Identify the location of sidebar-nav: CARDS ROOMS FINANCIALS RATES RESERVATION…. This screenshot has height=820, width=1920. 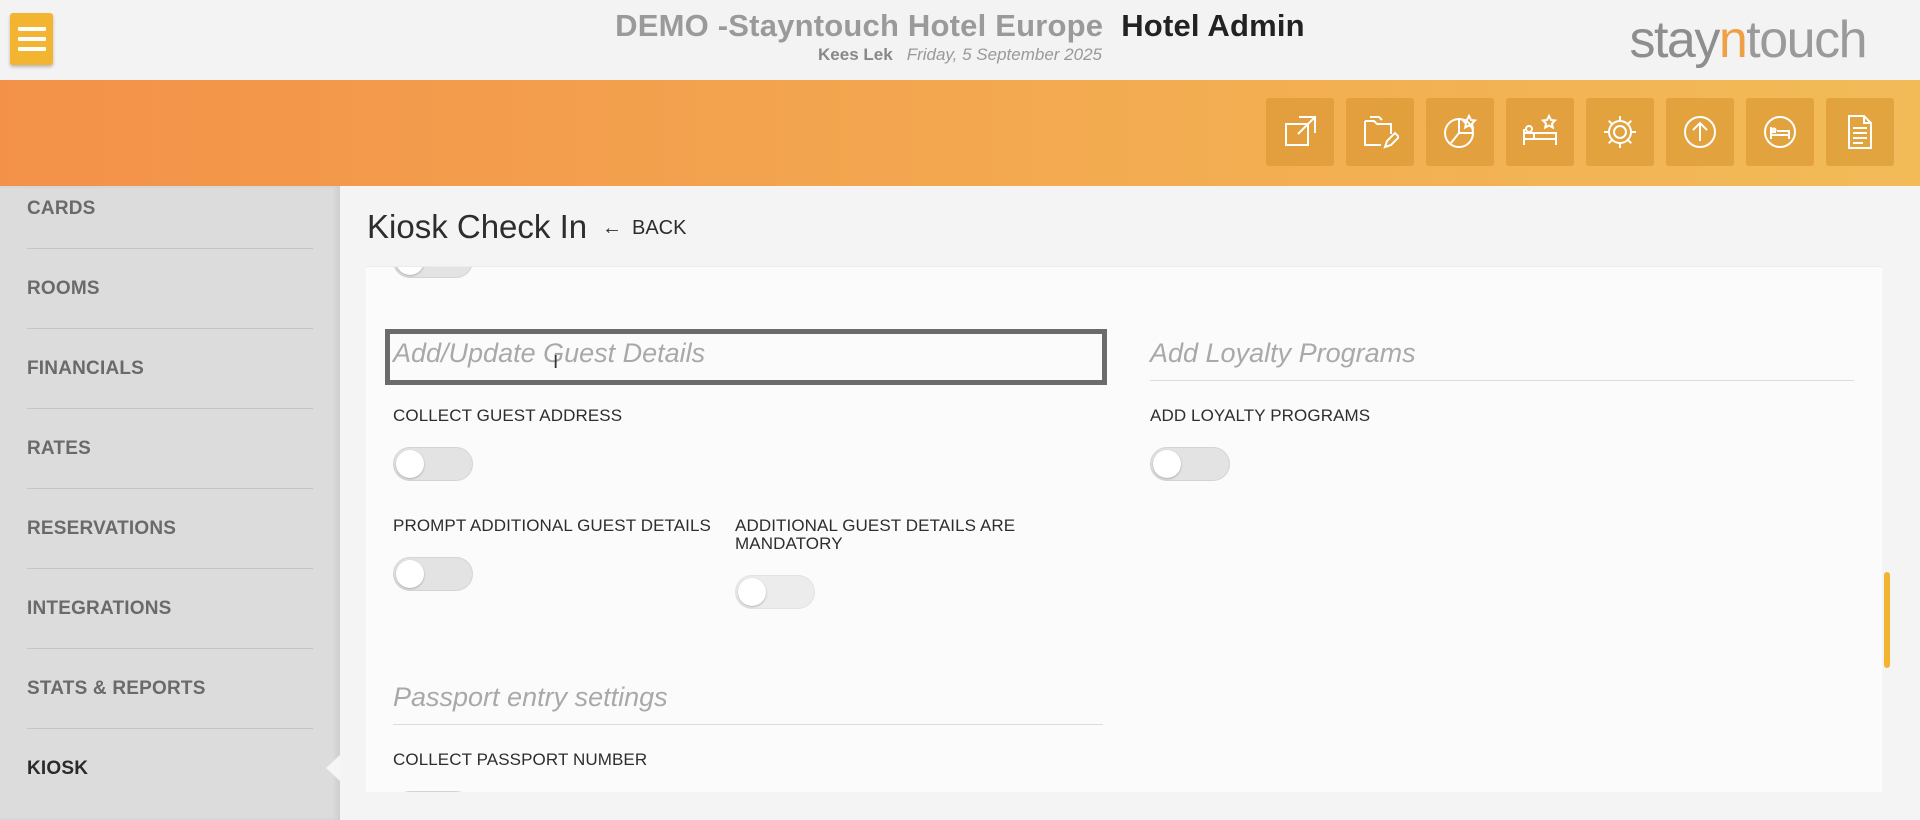
(170, 503).